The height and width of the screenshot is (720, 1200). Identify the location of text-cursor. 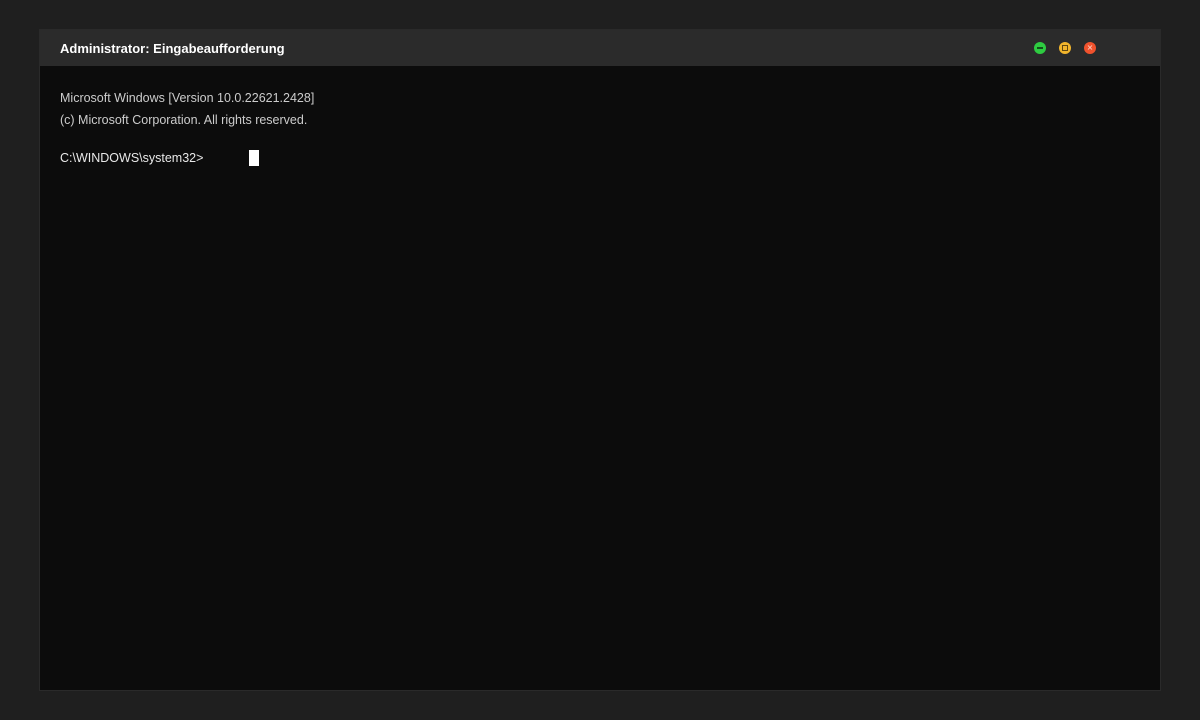
(254, 158).